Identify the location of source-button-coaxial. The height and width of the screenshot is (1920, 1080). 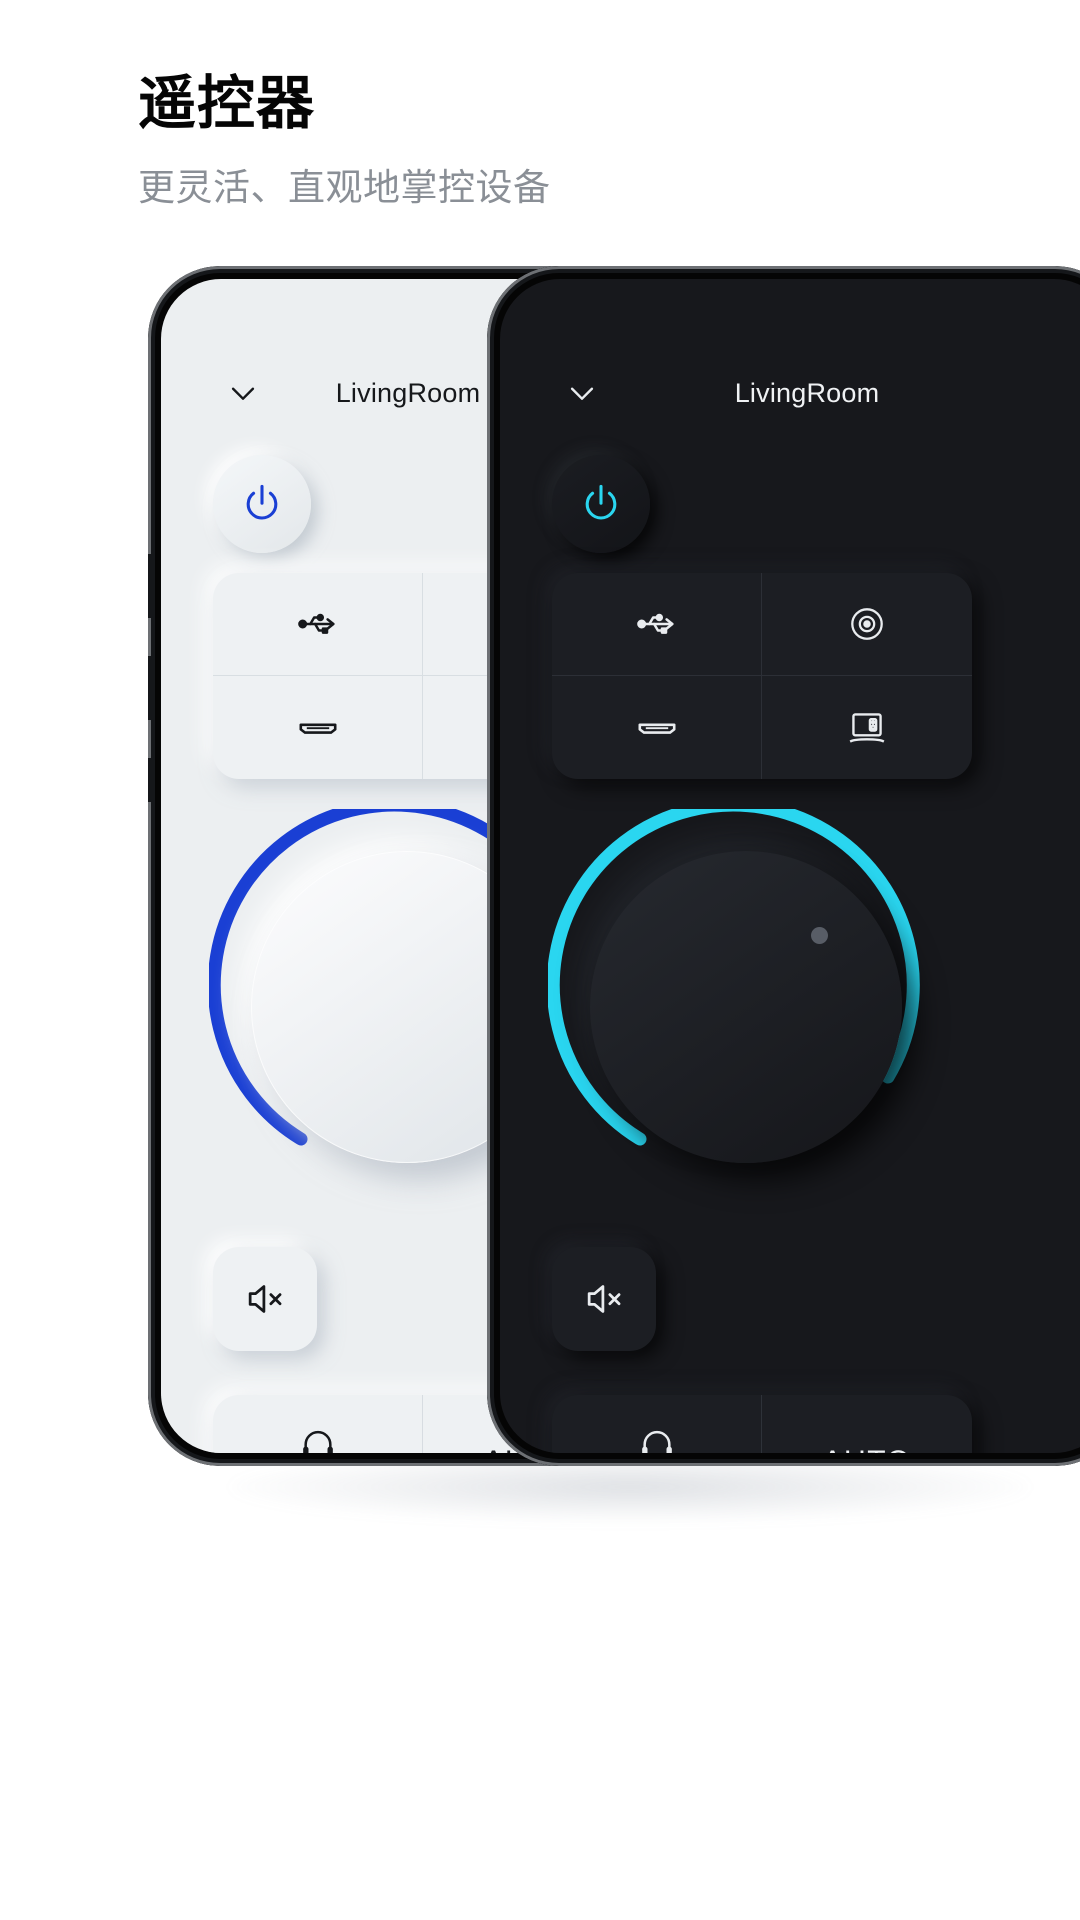
(867, 624).